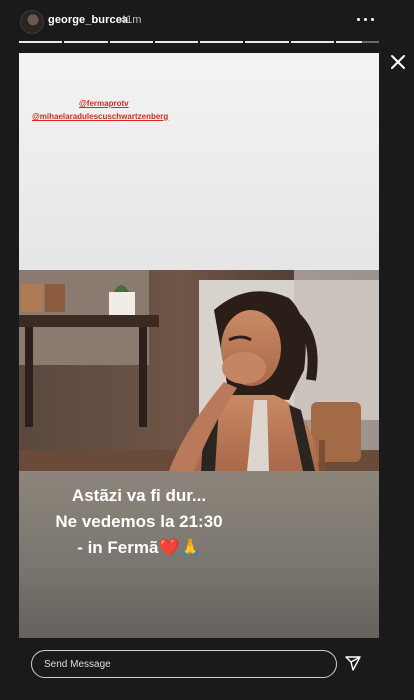 Image resolution: width=414 pixels, height=700 pixels. What do you see at coordinates (104, 103) in the screenshot?
I see `mention-link: @fermaprotv` at bounding box center [104, 103].